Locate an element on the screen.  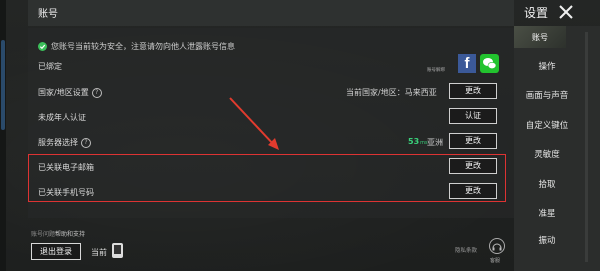
sidebar-item-label: 画面与声音 is located at coordinates (547, 96).